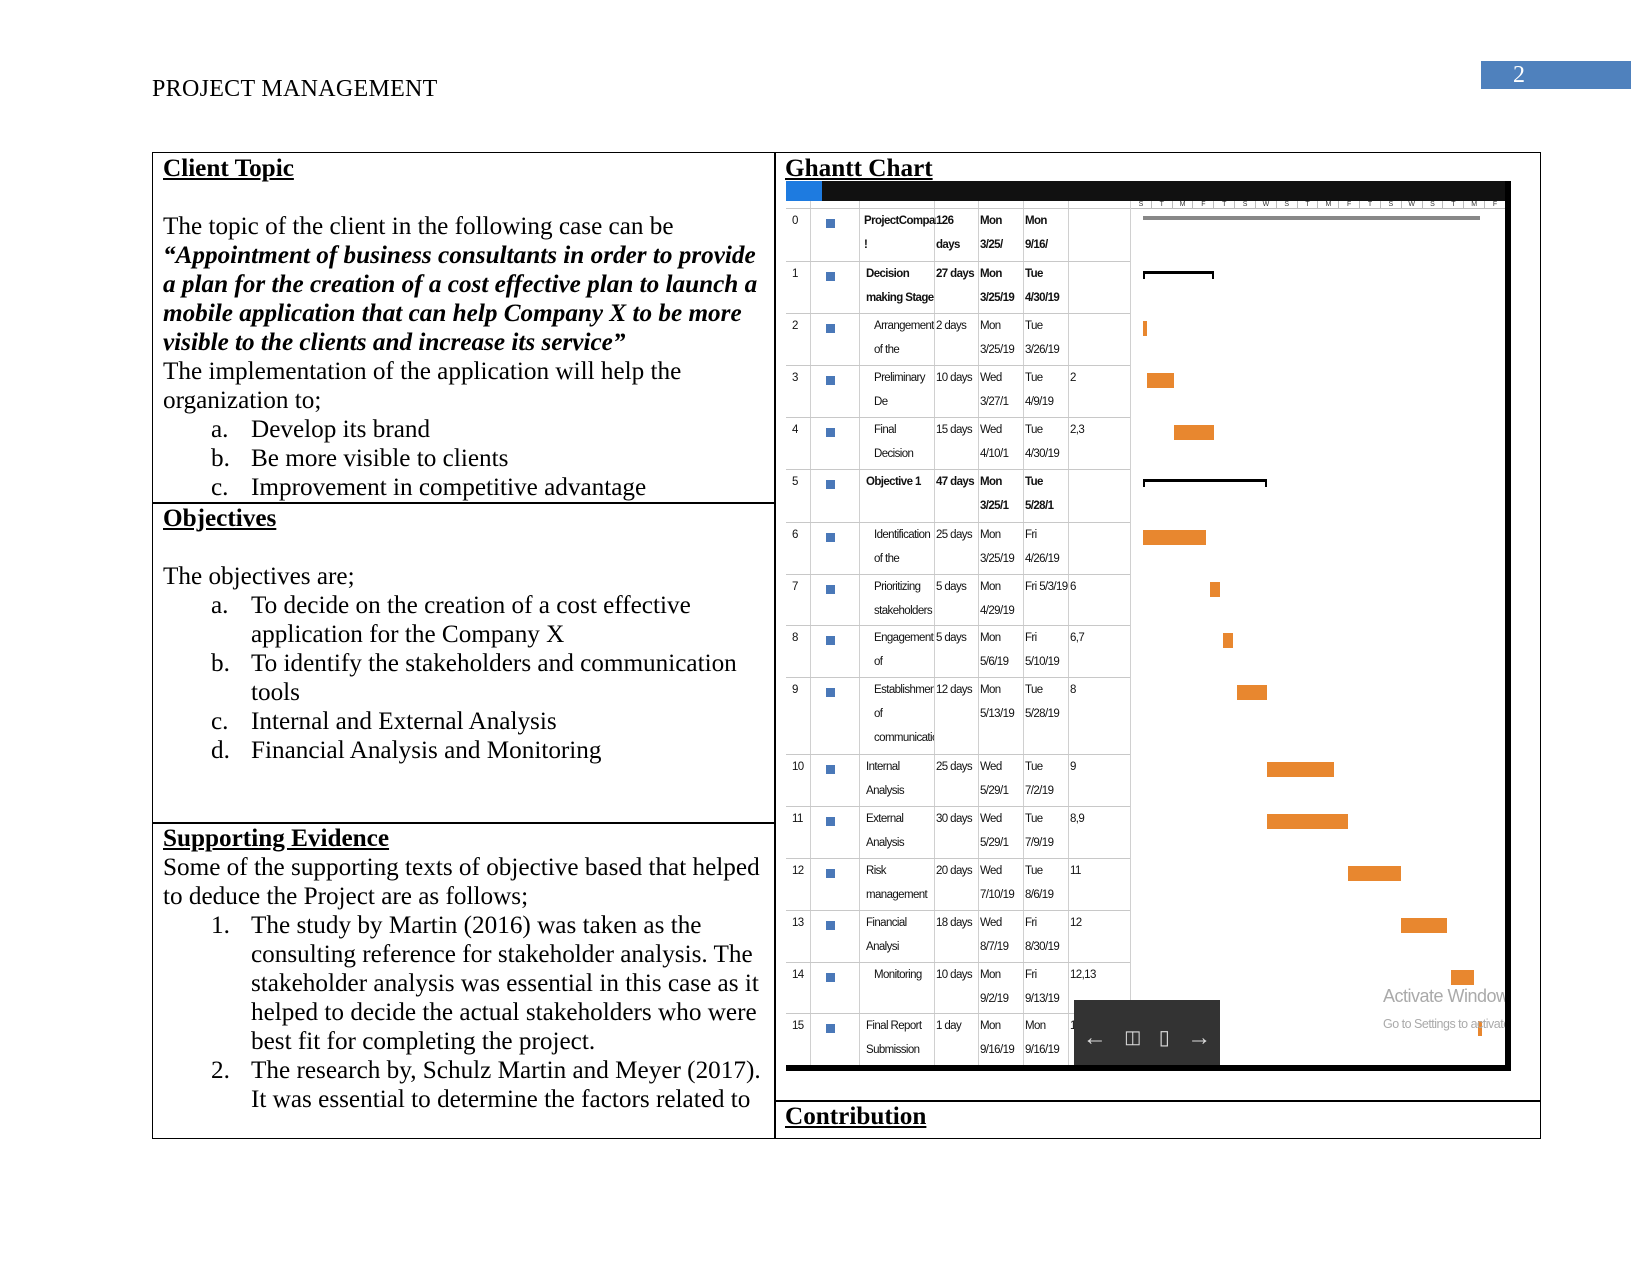  I want to click on task-start: Wed 8/7/19, so click(994, 935).